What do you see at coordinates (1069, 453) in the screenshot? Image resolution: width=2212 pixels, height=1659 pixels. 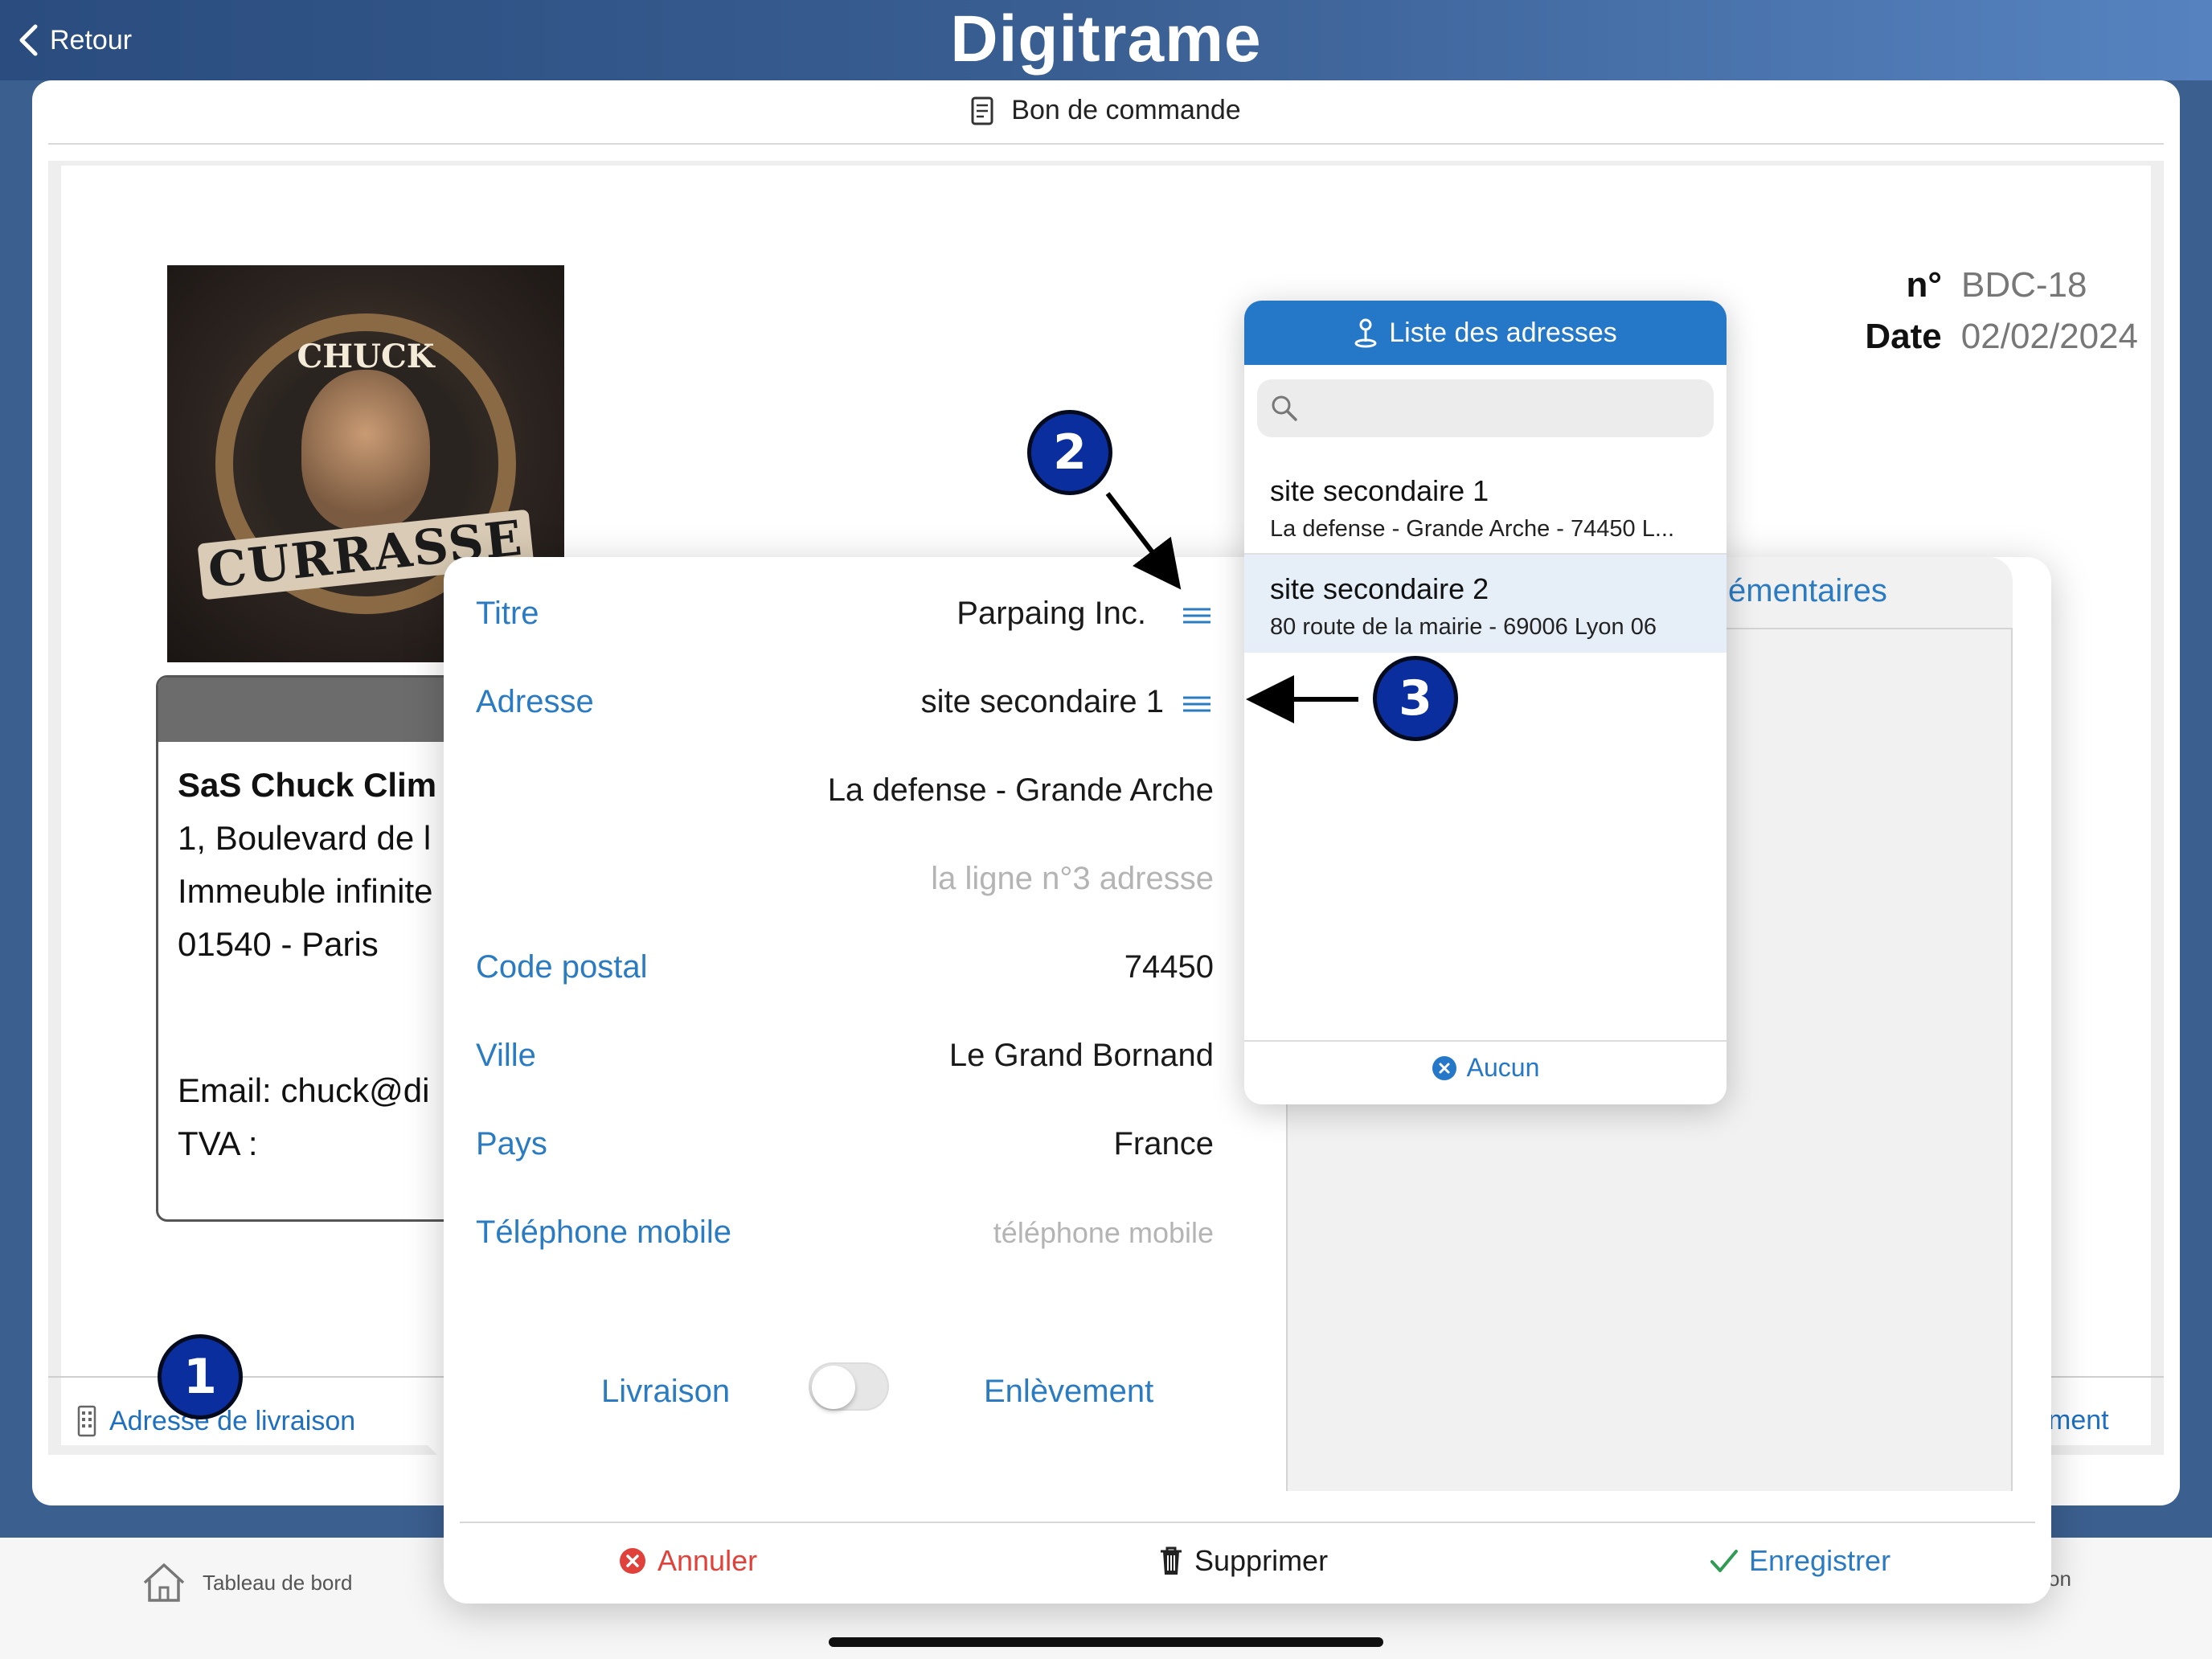 I see `callout-marker: 2` at bounding box center [1069, 453].